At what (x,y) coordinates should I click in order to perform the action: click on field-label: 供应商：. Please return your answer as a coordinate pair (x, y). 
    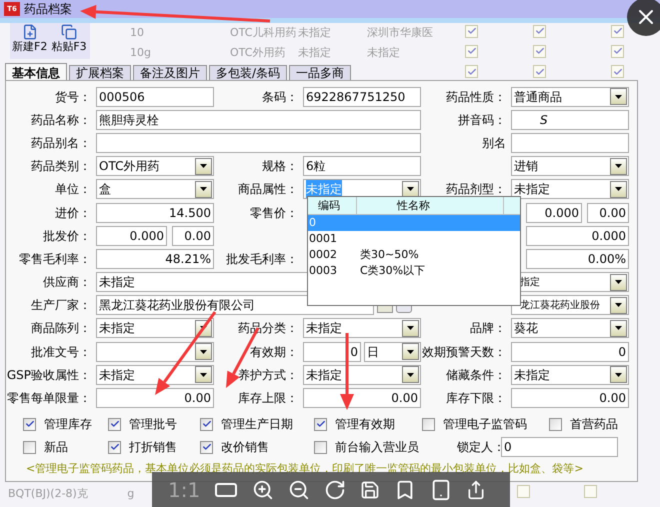
    Looking at the image, I should click on (67, 283).